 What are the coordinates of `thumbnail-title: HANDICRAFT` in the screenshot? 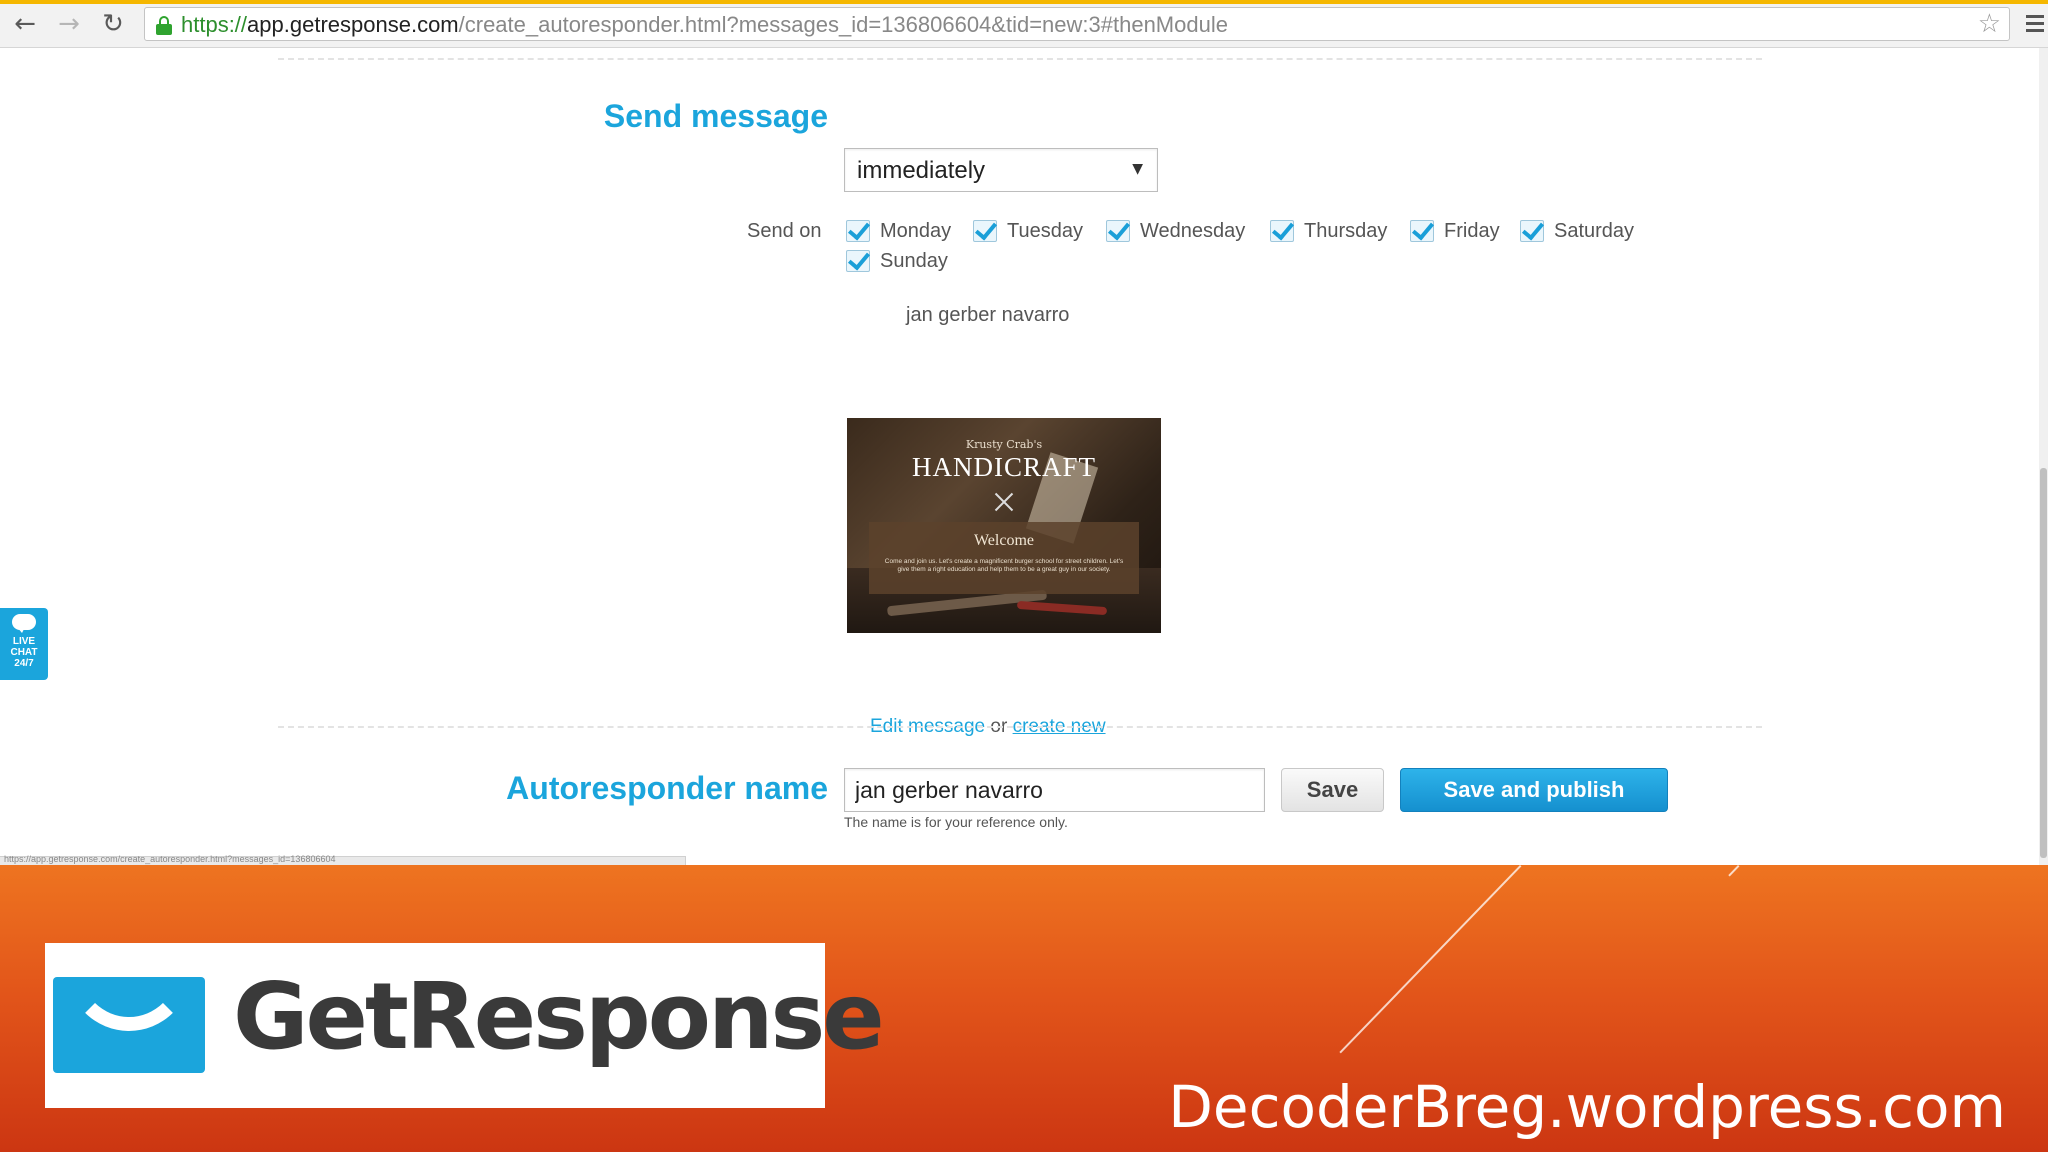 It's located at (1003, 467).